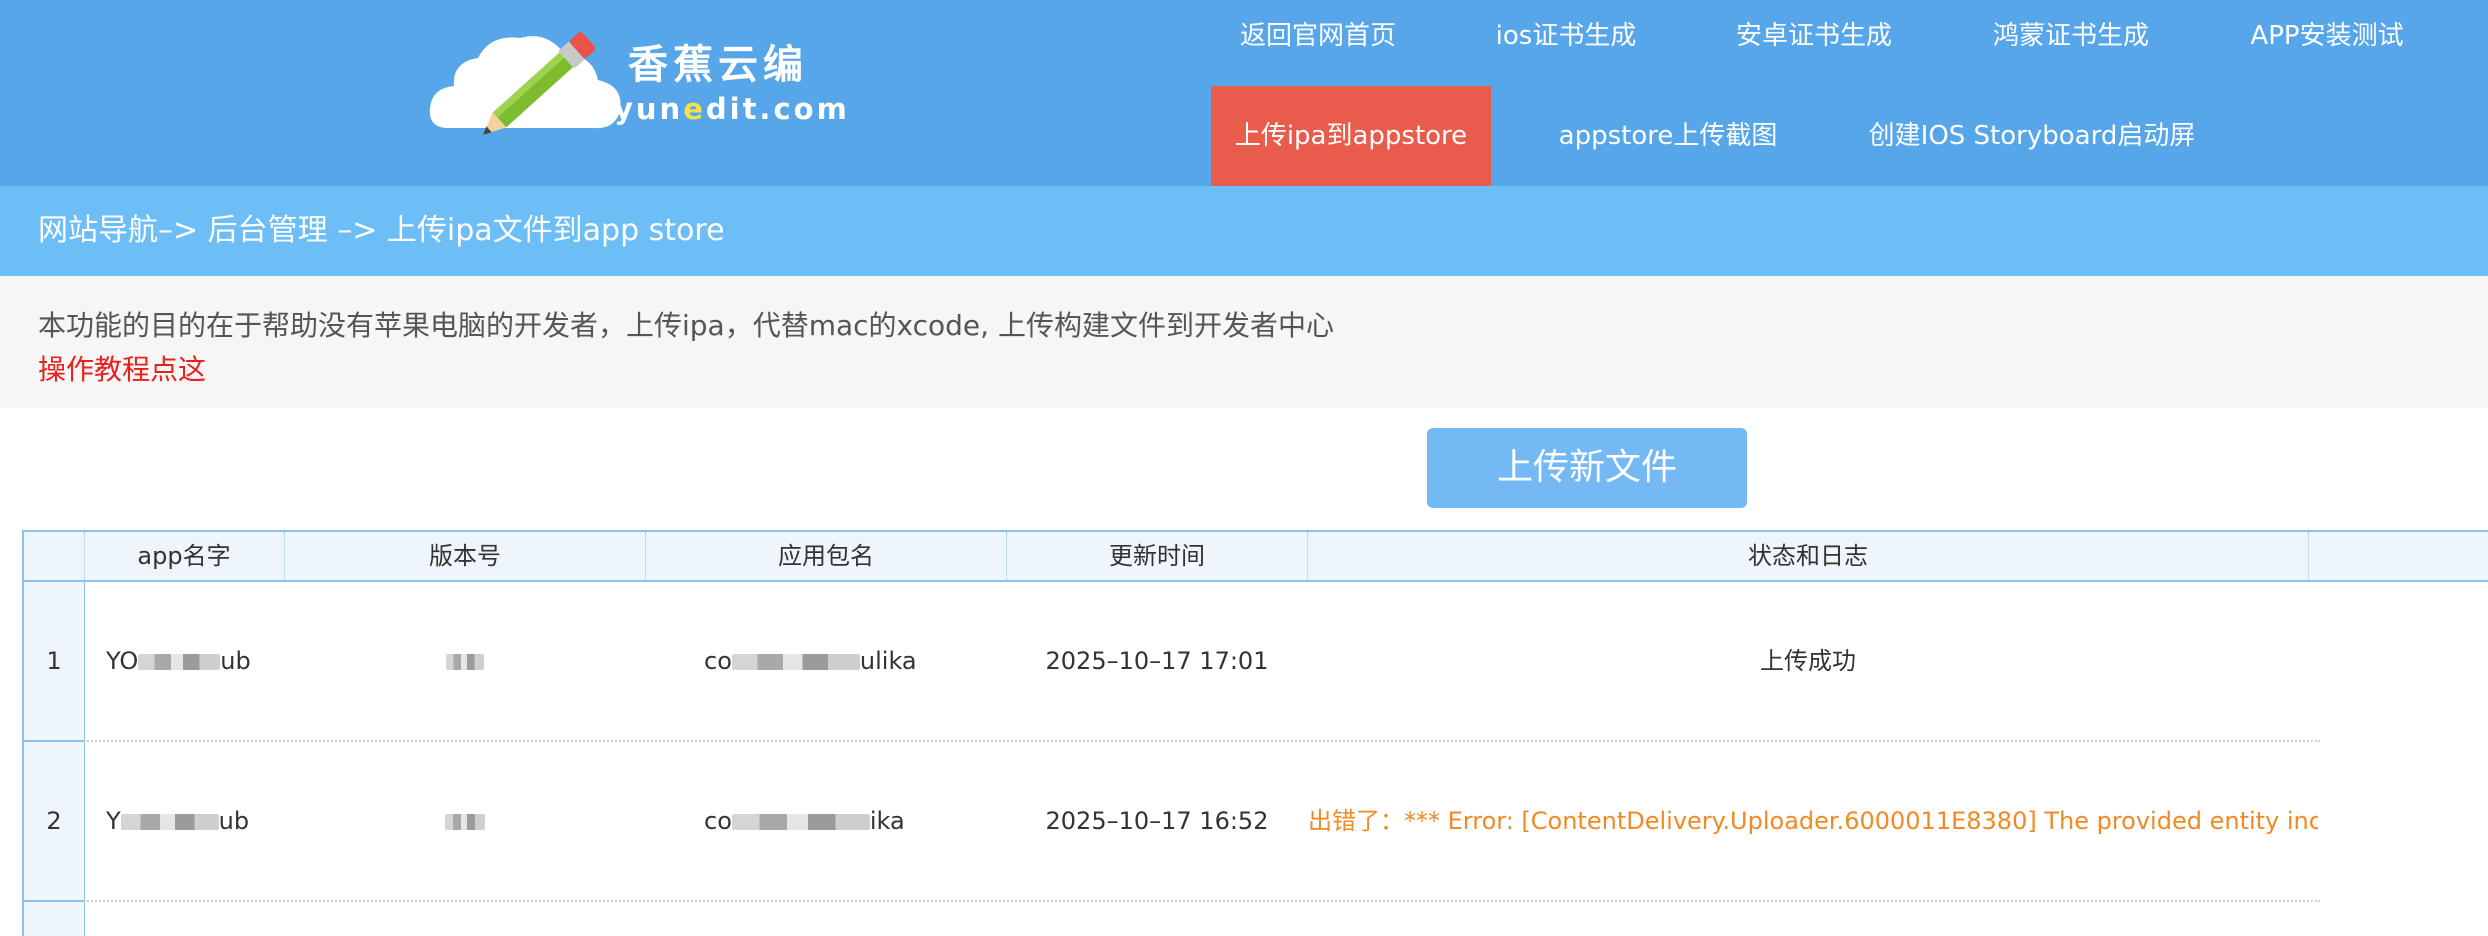 The image size is (2488, 936). Describe the element at coordinates (1202, 901) in the screenshot. I see `row-divider` at that location.